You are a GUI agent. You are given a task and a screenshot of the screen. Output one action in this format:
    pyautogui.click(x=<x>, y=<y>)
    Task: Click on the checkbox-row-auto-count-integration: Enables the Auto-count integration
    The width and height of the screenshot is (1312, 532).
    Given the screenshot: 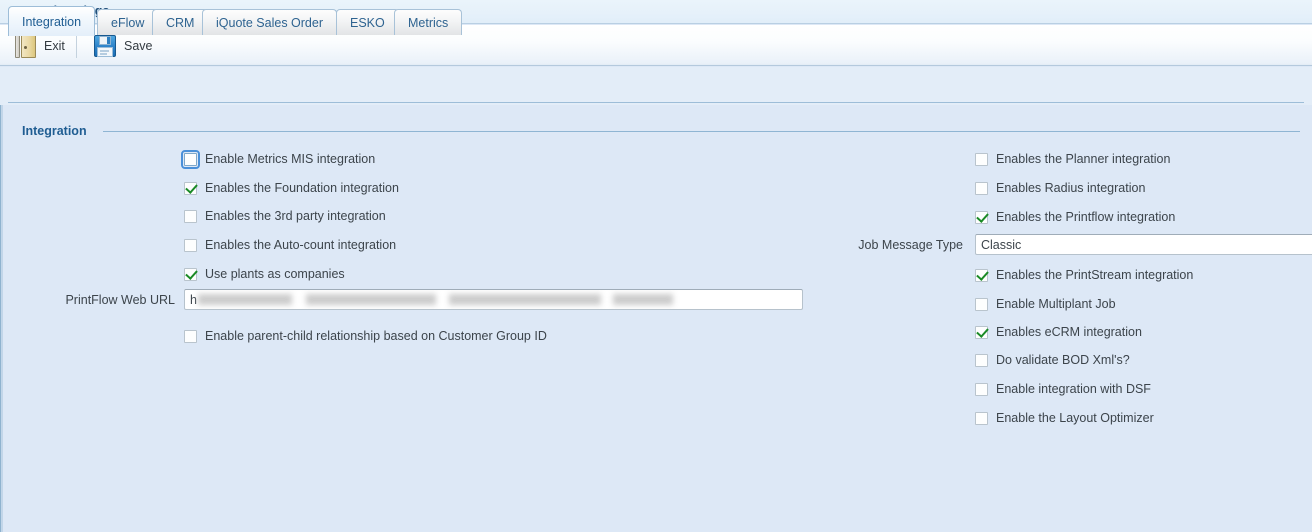 What is the action you would take?
    pyautogui.click(x=290, y=245)
    